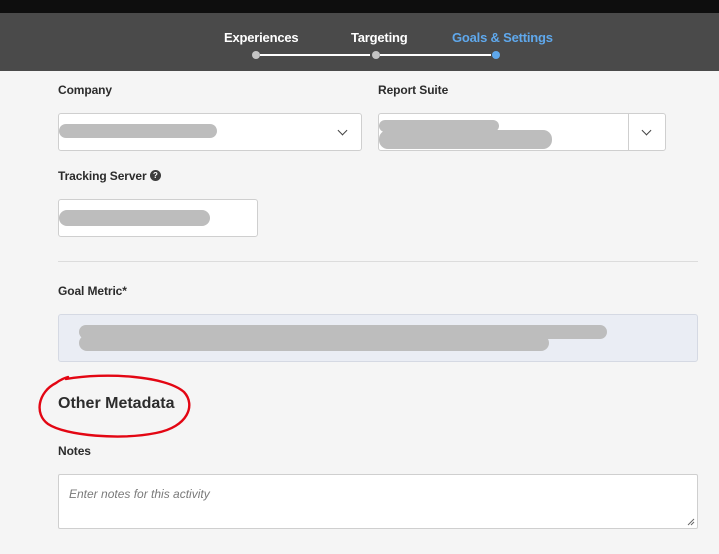 This screenshot has width=719, height=554. Describe the element at coordinates (379, 37) in the screenshot. I see `step-targeting-label: Targeting` at that location.